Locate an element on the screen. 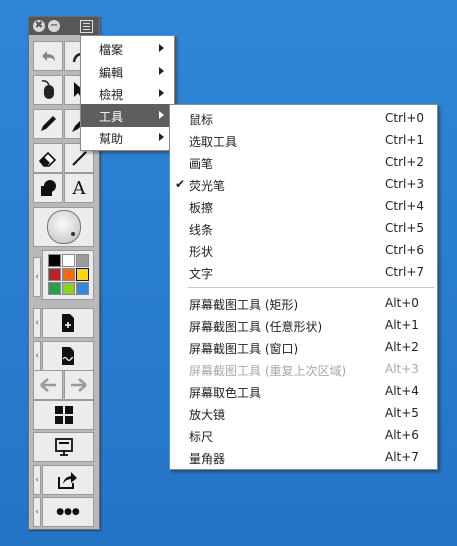 The image size is (457, 546). pen-width-dial is located at coordinates (63, 227).